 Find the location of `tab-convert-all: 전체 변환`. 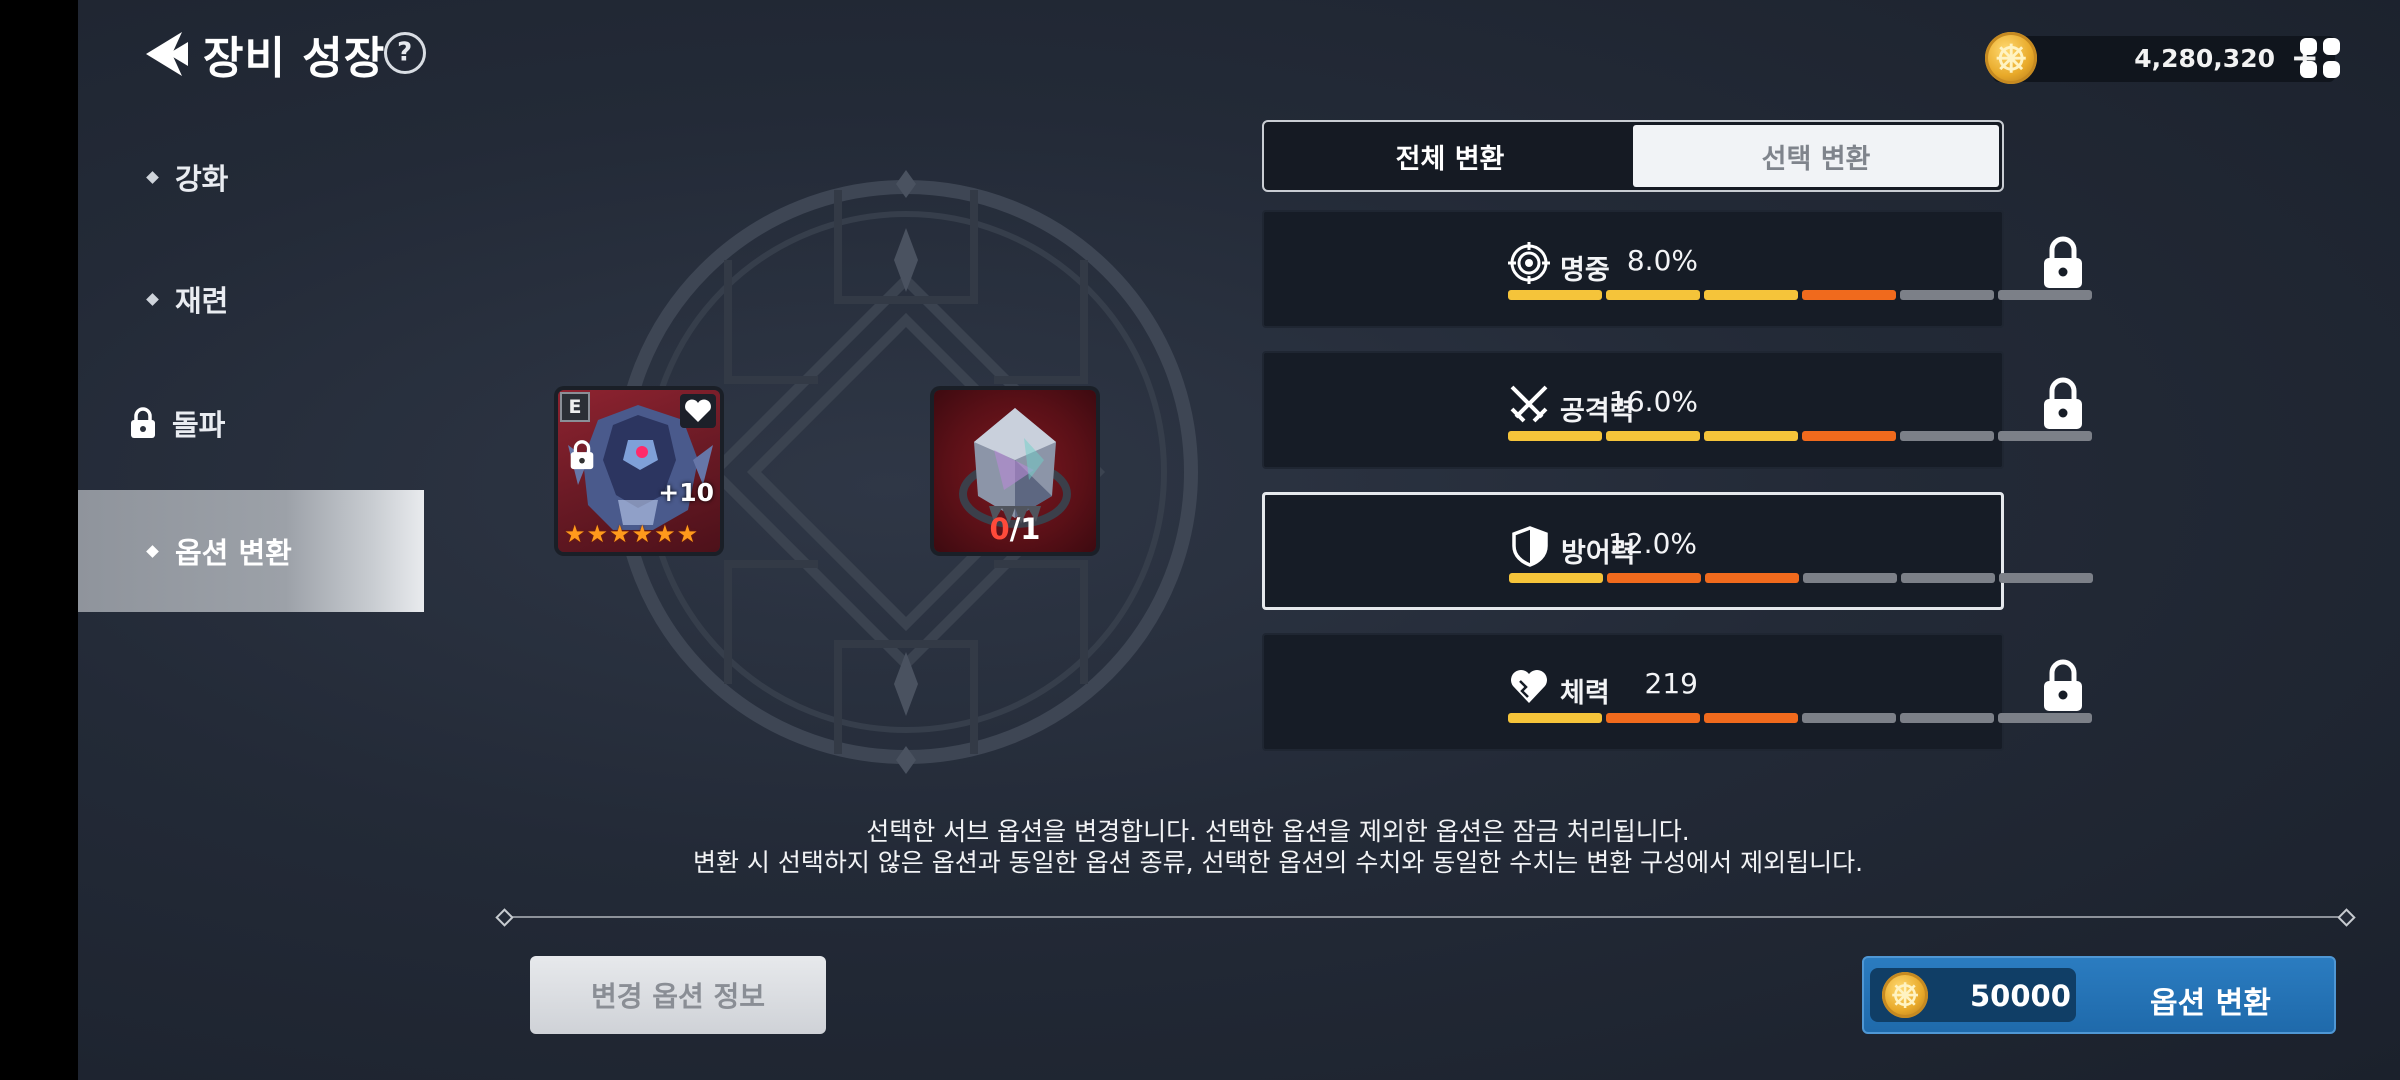

tab-convert-all: 전체 변환 is located at coordinates (1450, 156).